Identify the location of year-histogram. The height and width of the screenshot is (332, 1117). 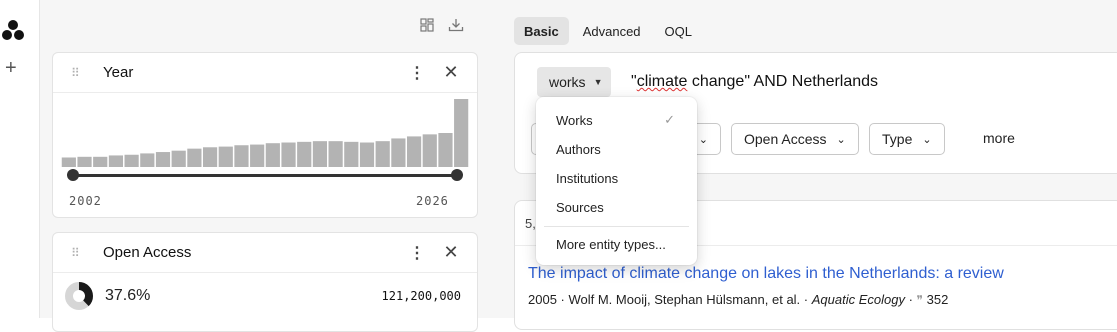
(265, 133).